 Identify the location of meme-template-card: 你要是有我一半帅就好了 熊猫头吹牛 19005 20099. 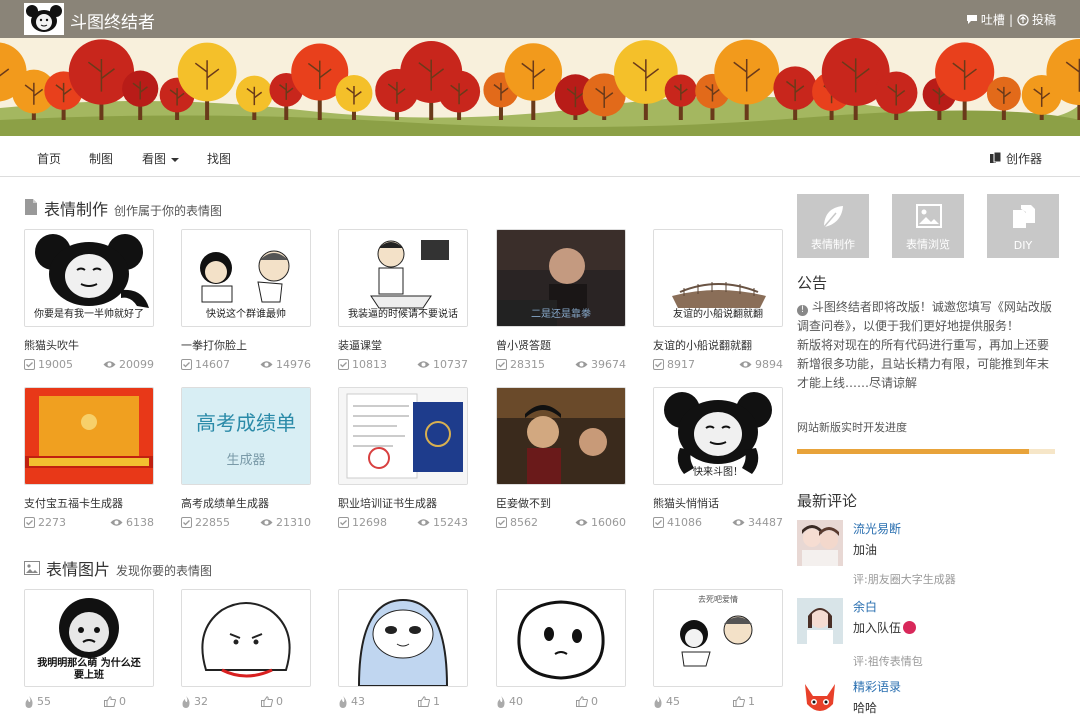
(89, 300).